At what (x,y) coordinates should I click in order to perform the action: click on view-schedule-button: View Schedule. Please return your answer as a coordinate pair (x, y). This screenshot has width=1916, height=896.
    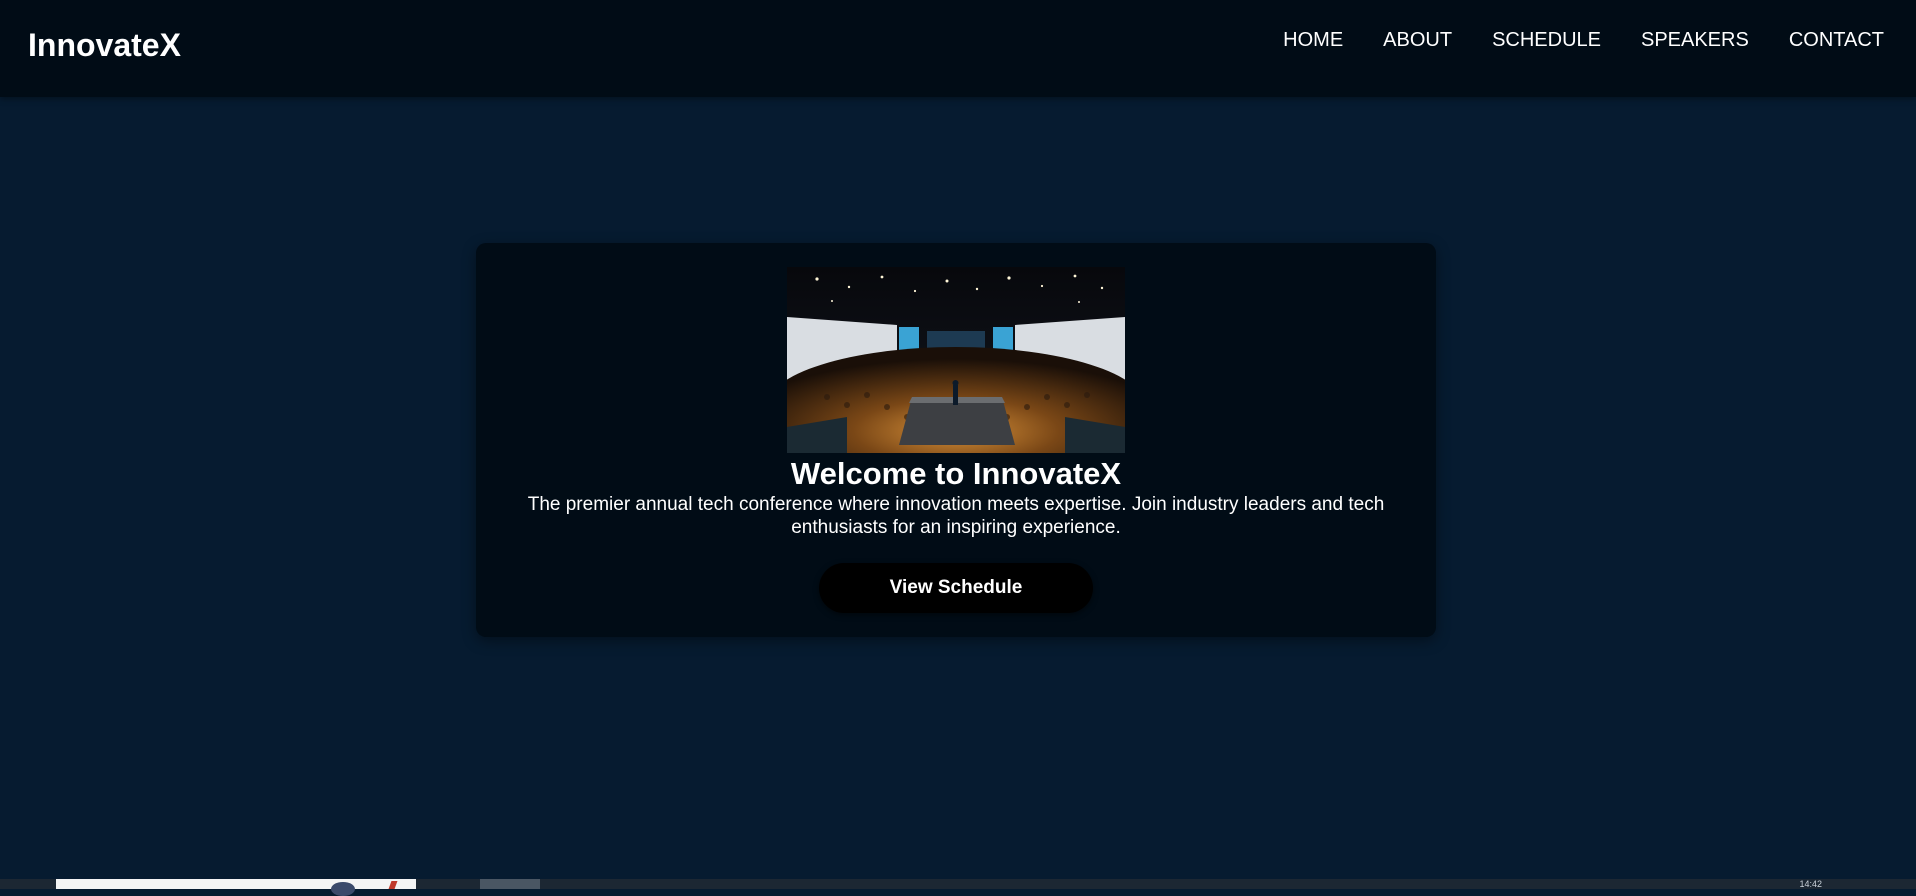
    Looking at the image, I should click on (956, 588).